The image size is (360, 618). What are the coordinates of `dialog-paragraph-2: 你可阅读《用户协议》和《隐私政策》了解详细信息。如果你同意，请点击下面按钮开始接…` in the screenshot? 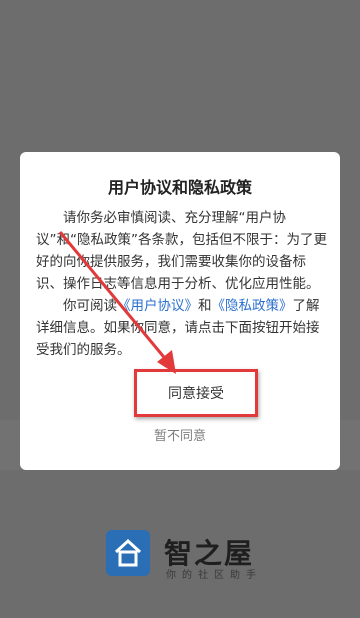 It's located at (183, 328).